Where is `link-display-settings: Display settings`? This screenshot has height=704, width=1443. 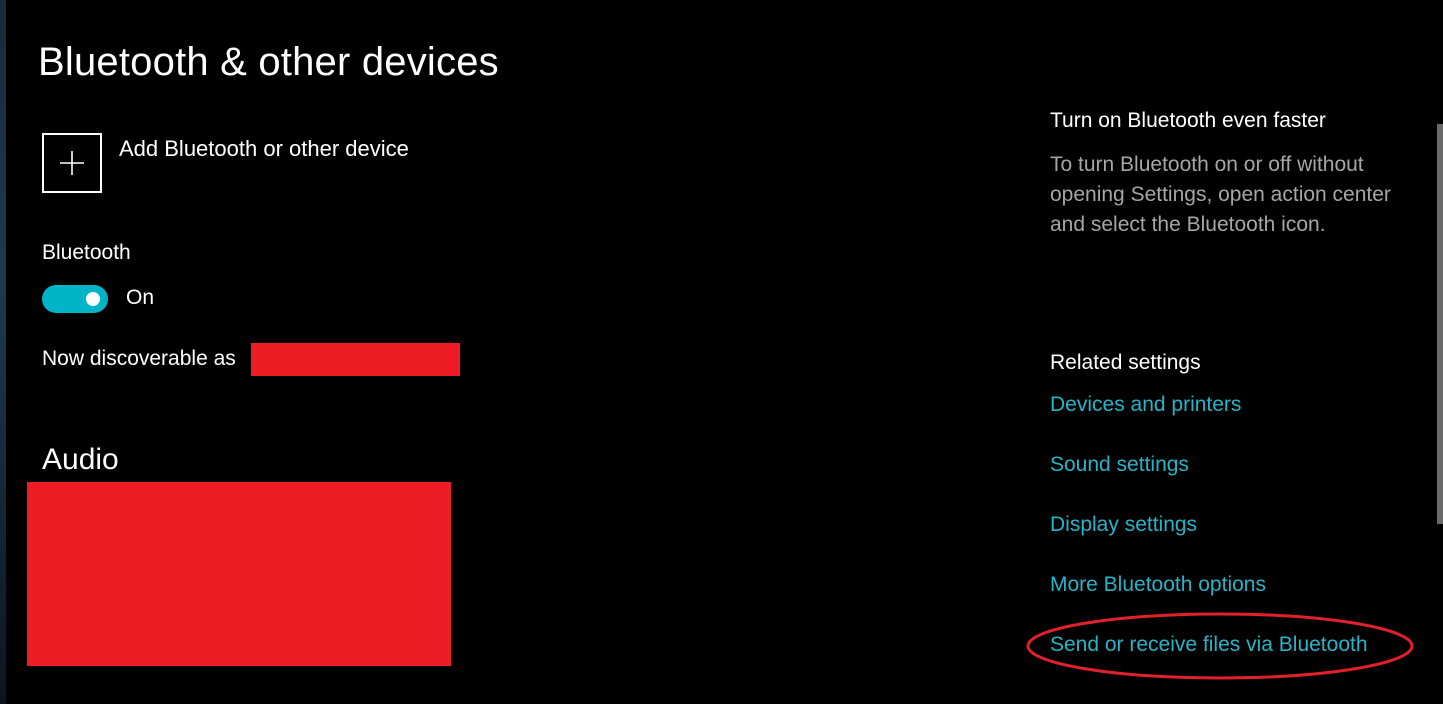 link-display-settings: Display settings is located at coordinates (1123, 525).